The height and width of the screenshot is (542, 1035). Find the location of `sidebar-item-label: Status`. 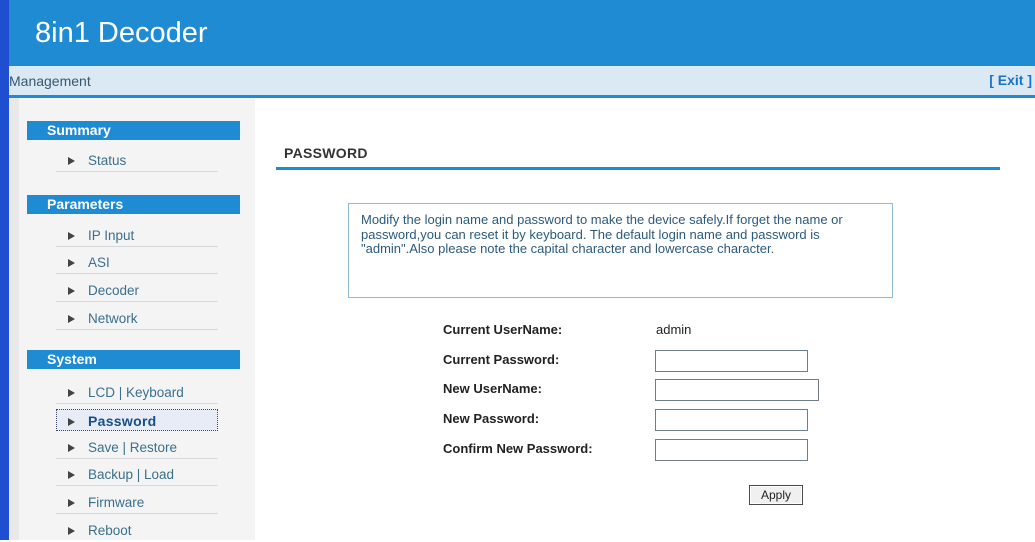

sidebar-item-label: Status is located at coordinates (107, 160).